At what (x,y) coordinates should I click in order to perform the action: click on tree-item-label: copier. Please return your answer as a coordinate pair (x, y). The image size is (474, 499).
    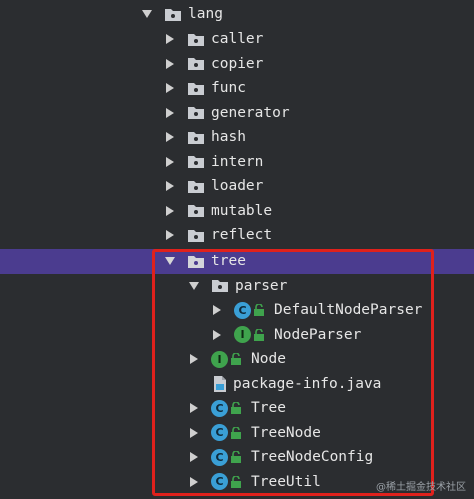
    Looking at the image, I should click on (237, 63).